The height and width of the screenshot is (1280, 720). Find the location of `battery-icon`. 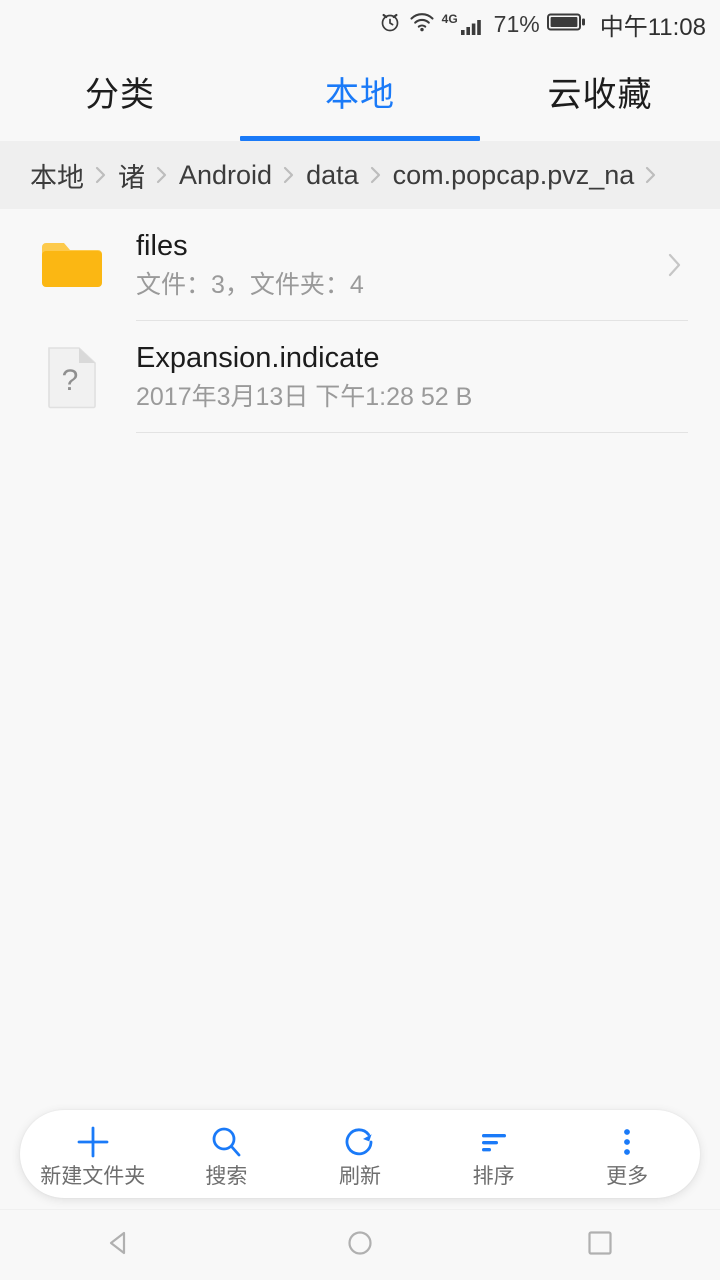

battery-icon is located at coordinates (566, 24).